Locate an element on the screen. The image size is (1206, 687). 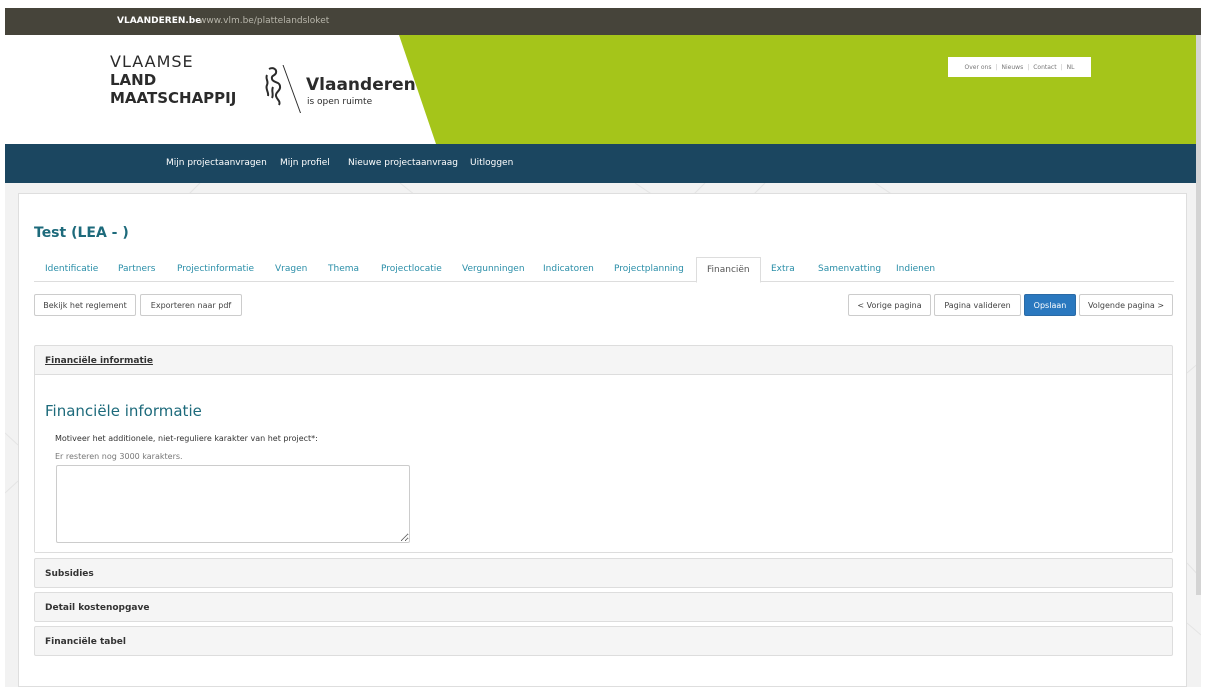
tab-indicatoren: Indicatoren is located at coordinates (568, 269).